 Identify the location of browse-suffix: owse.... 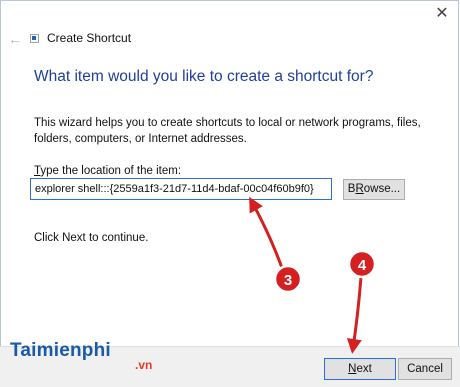
(382, 189).